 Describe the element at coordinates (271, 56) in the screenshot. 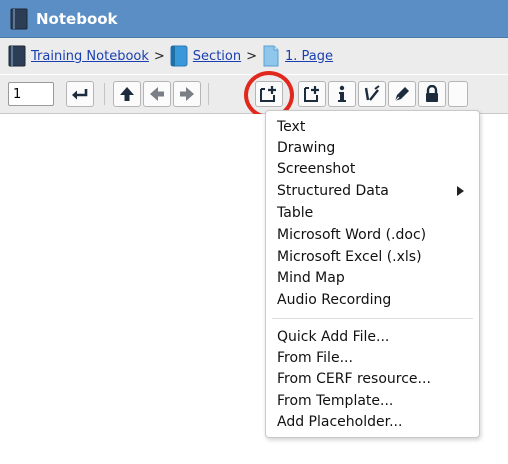

I see `page-icon` at that location.